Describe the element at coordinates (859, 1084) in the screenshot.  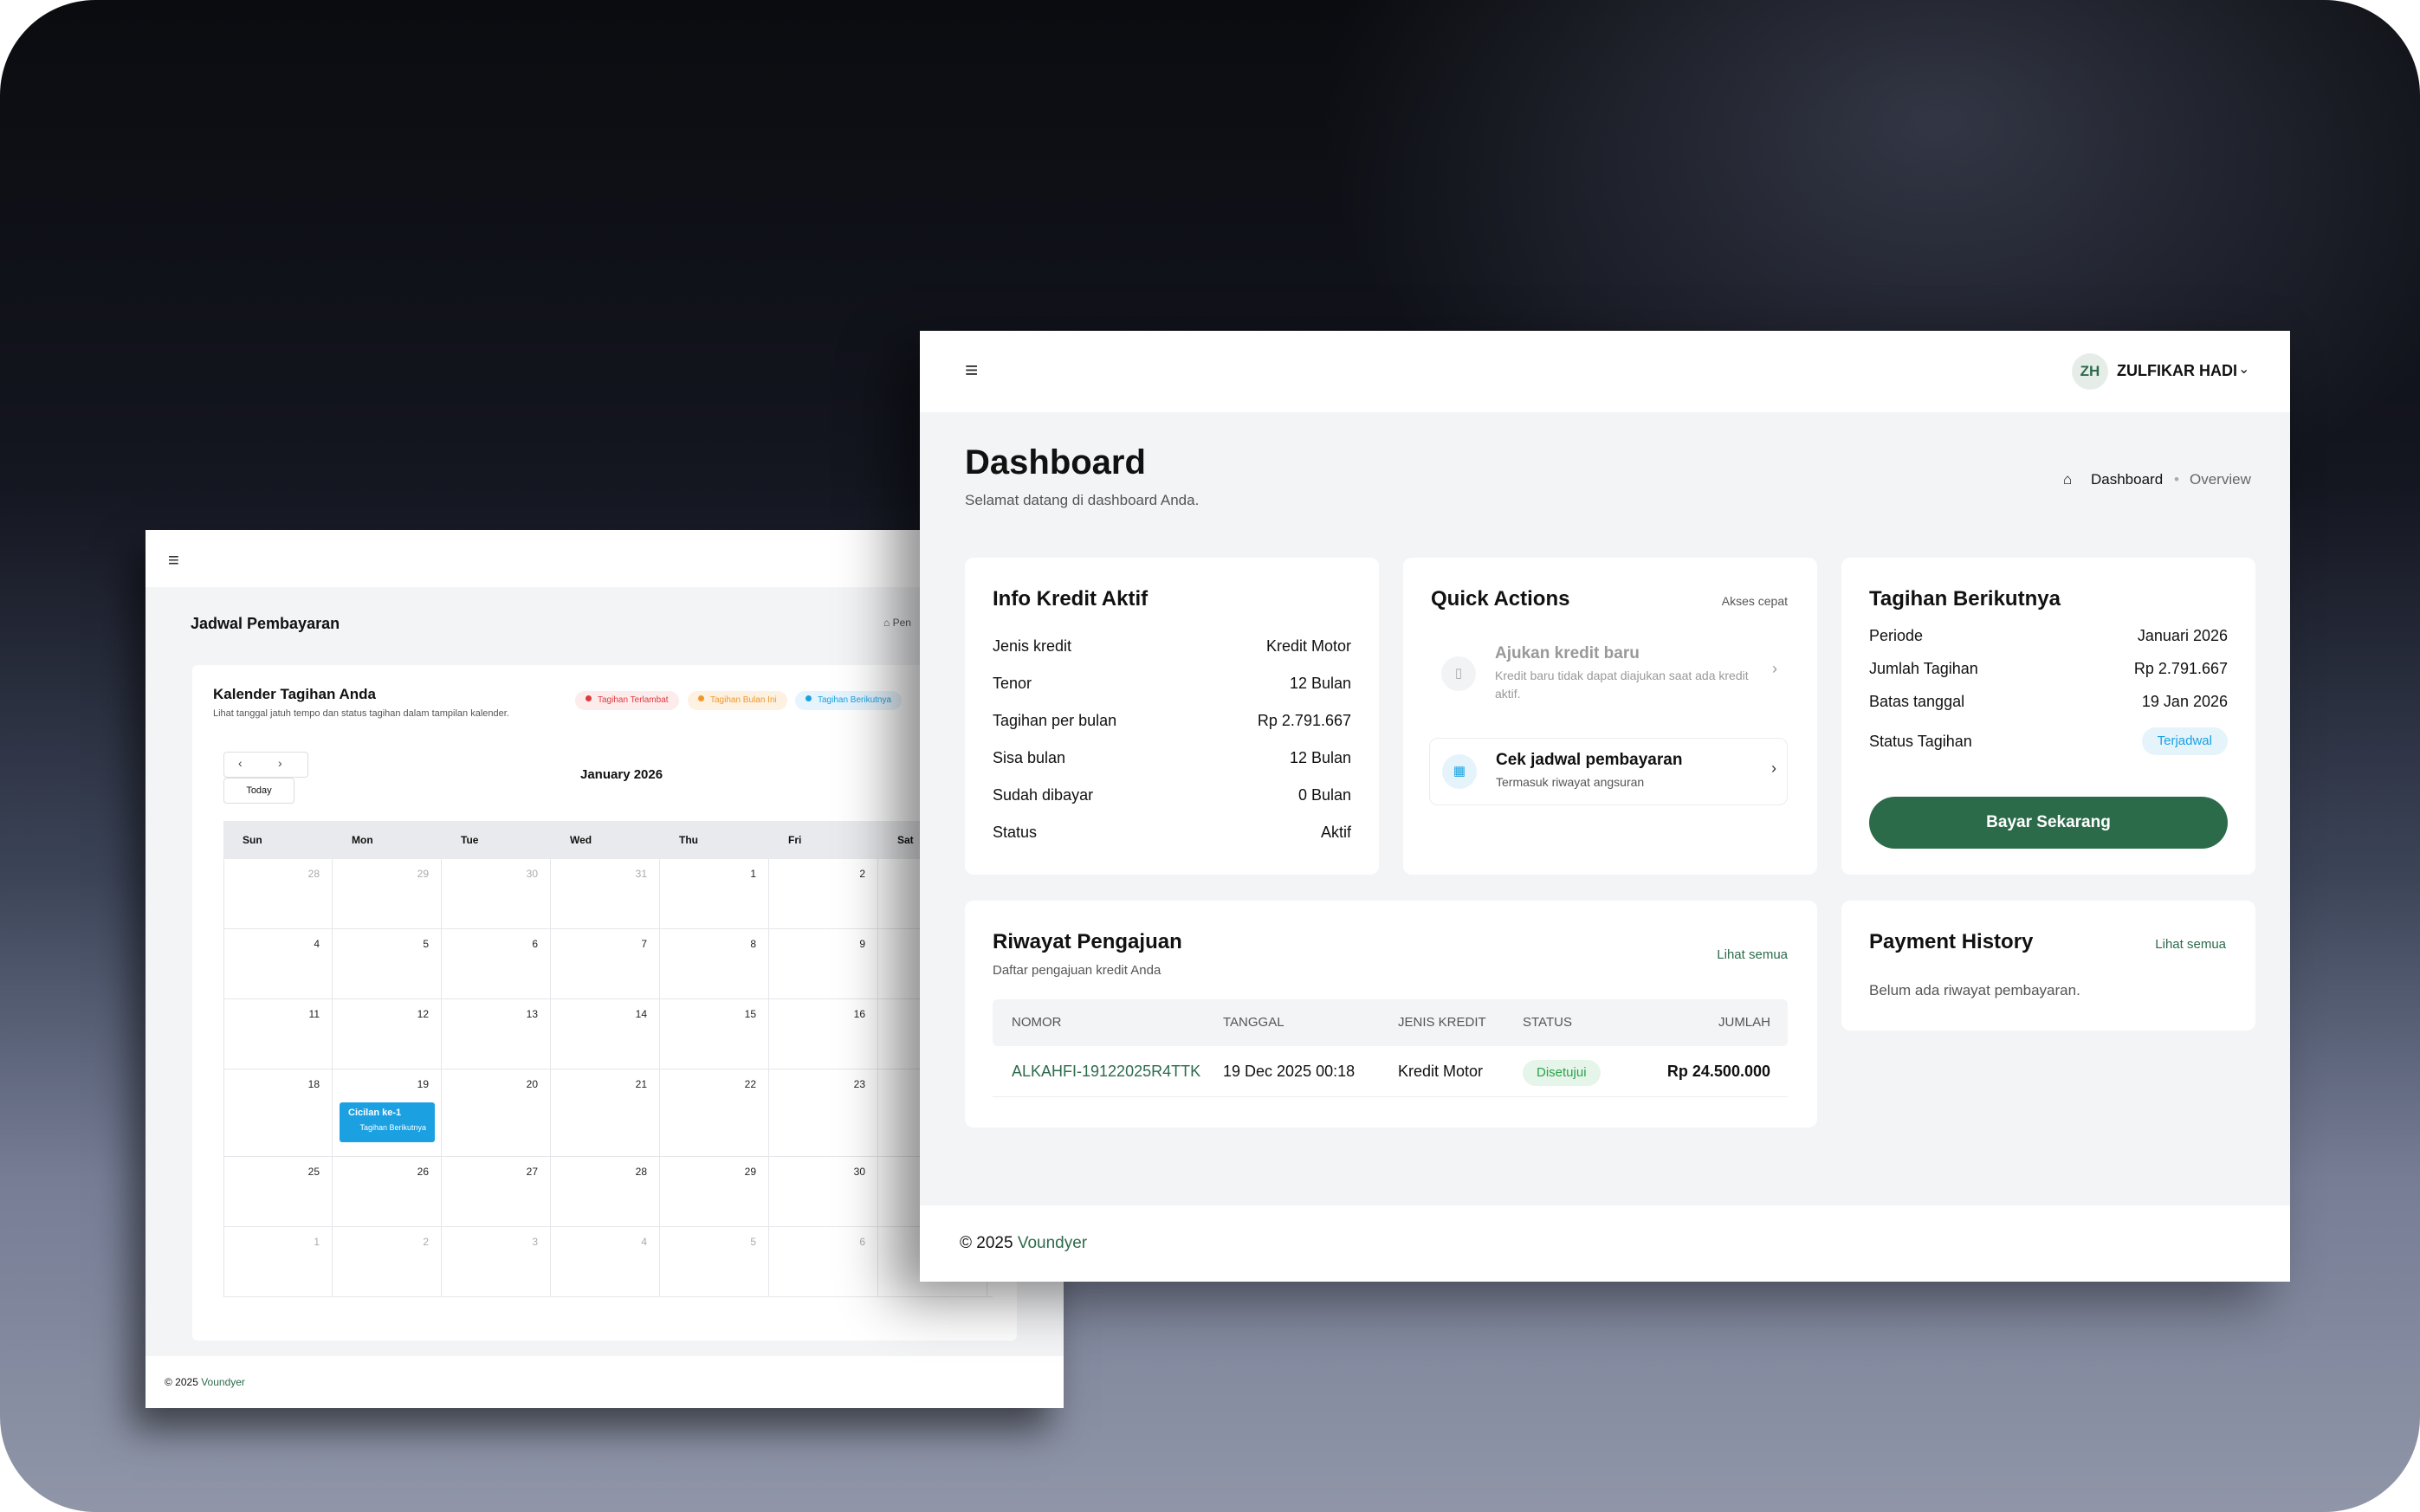
I see `day-number: 23` at that location.